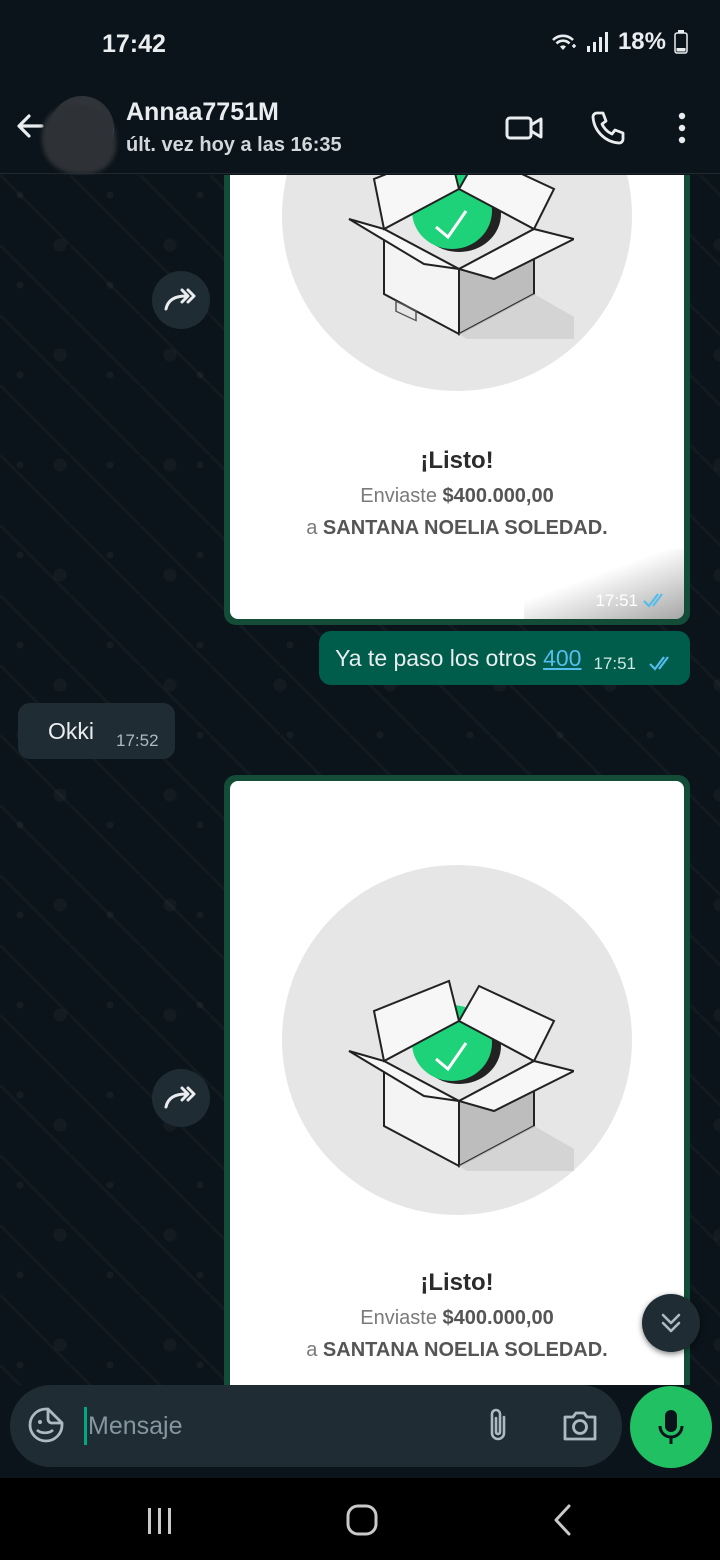 The width and height of the screenshot is (720, 1560). Describe the element at coordinates (137, 740) in the screenshot. I see `message-time: 17:52` at that location.